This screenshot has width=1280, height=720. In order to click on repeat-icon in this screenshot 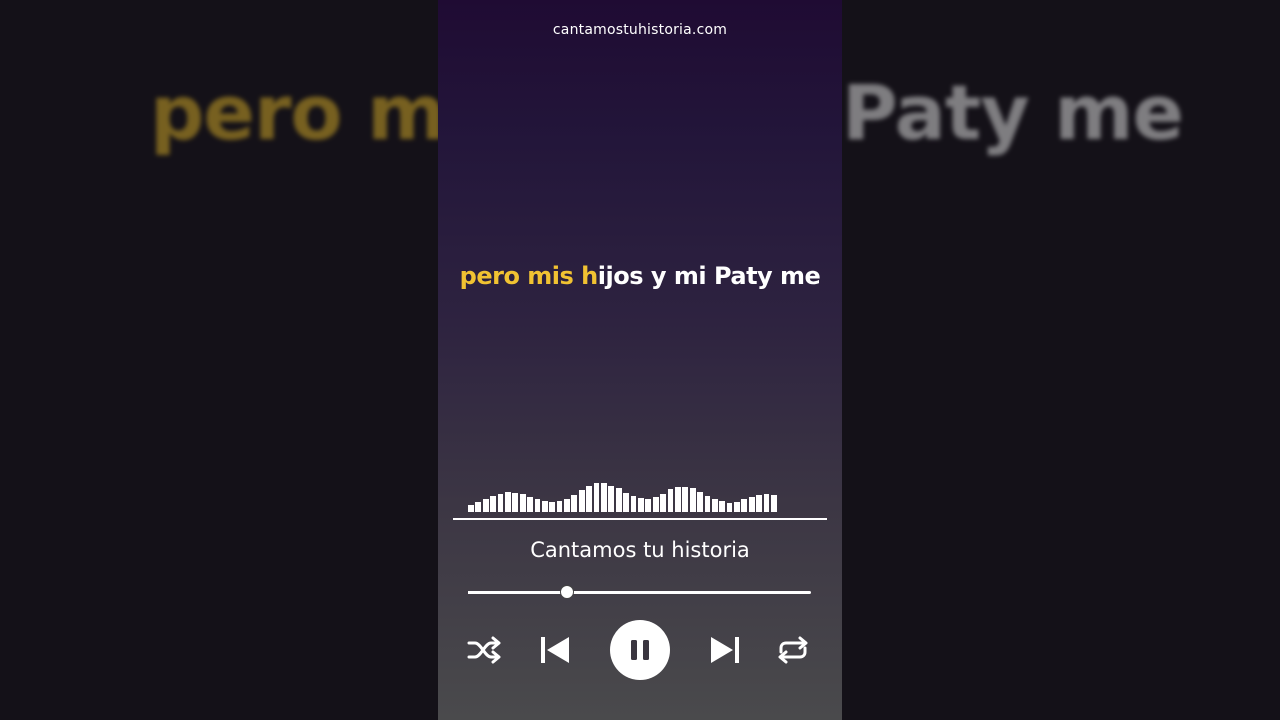, I will do `click(793, 650)`.